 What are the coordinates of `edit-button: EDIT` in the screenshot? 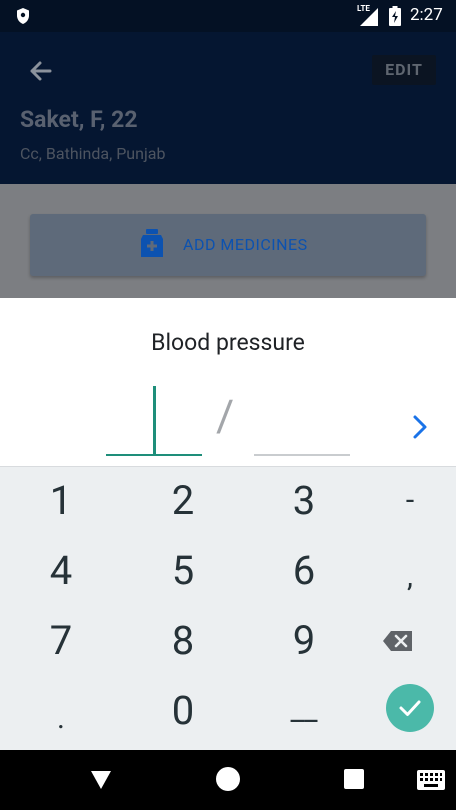 It's located at (404, 70).